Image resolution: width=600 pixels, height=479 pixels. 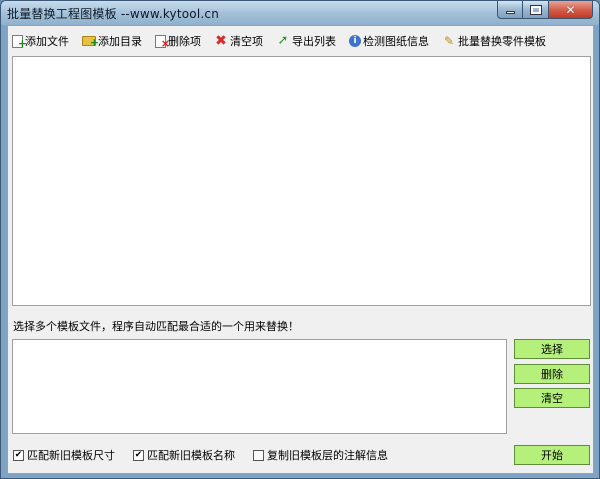 I want to click on clear-items-button: ✖ 清空项, so click(x=238, y=41).